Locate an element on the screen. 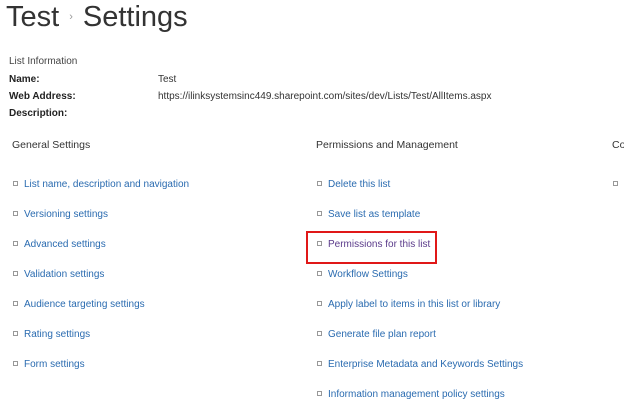 The height and width of the screenshot is (406, 624). section-header: Permissions and Management is located at coordinates (387, 145).